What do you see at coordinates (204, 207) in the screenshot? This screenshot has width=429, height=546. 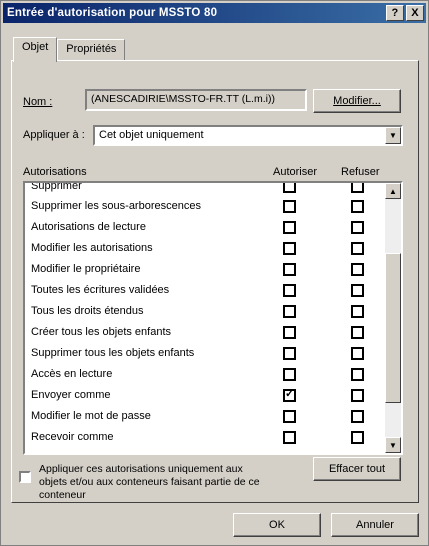 I see `permission-row: Supprimer les sous-arborescences` at bounding box center [204, 207].